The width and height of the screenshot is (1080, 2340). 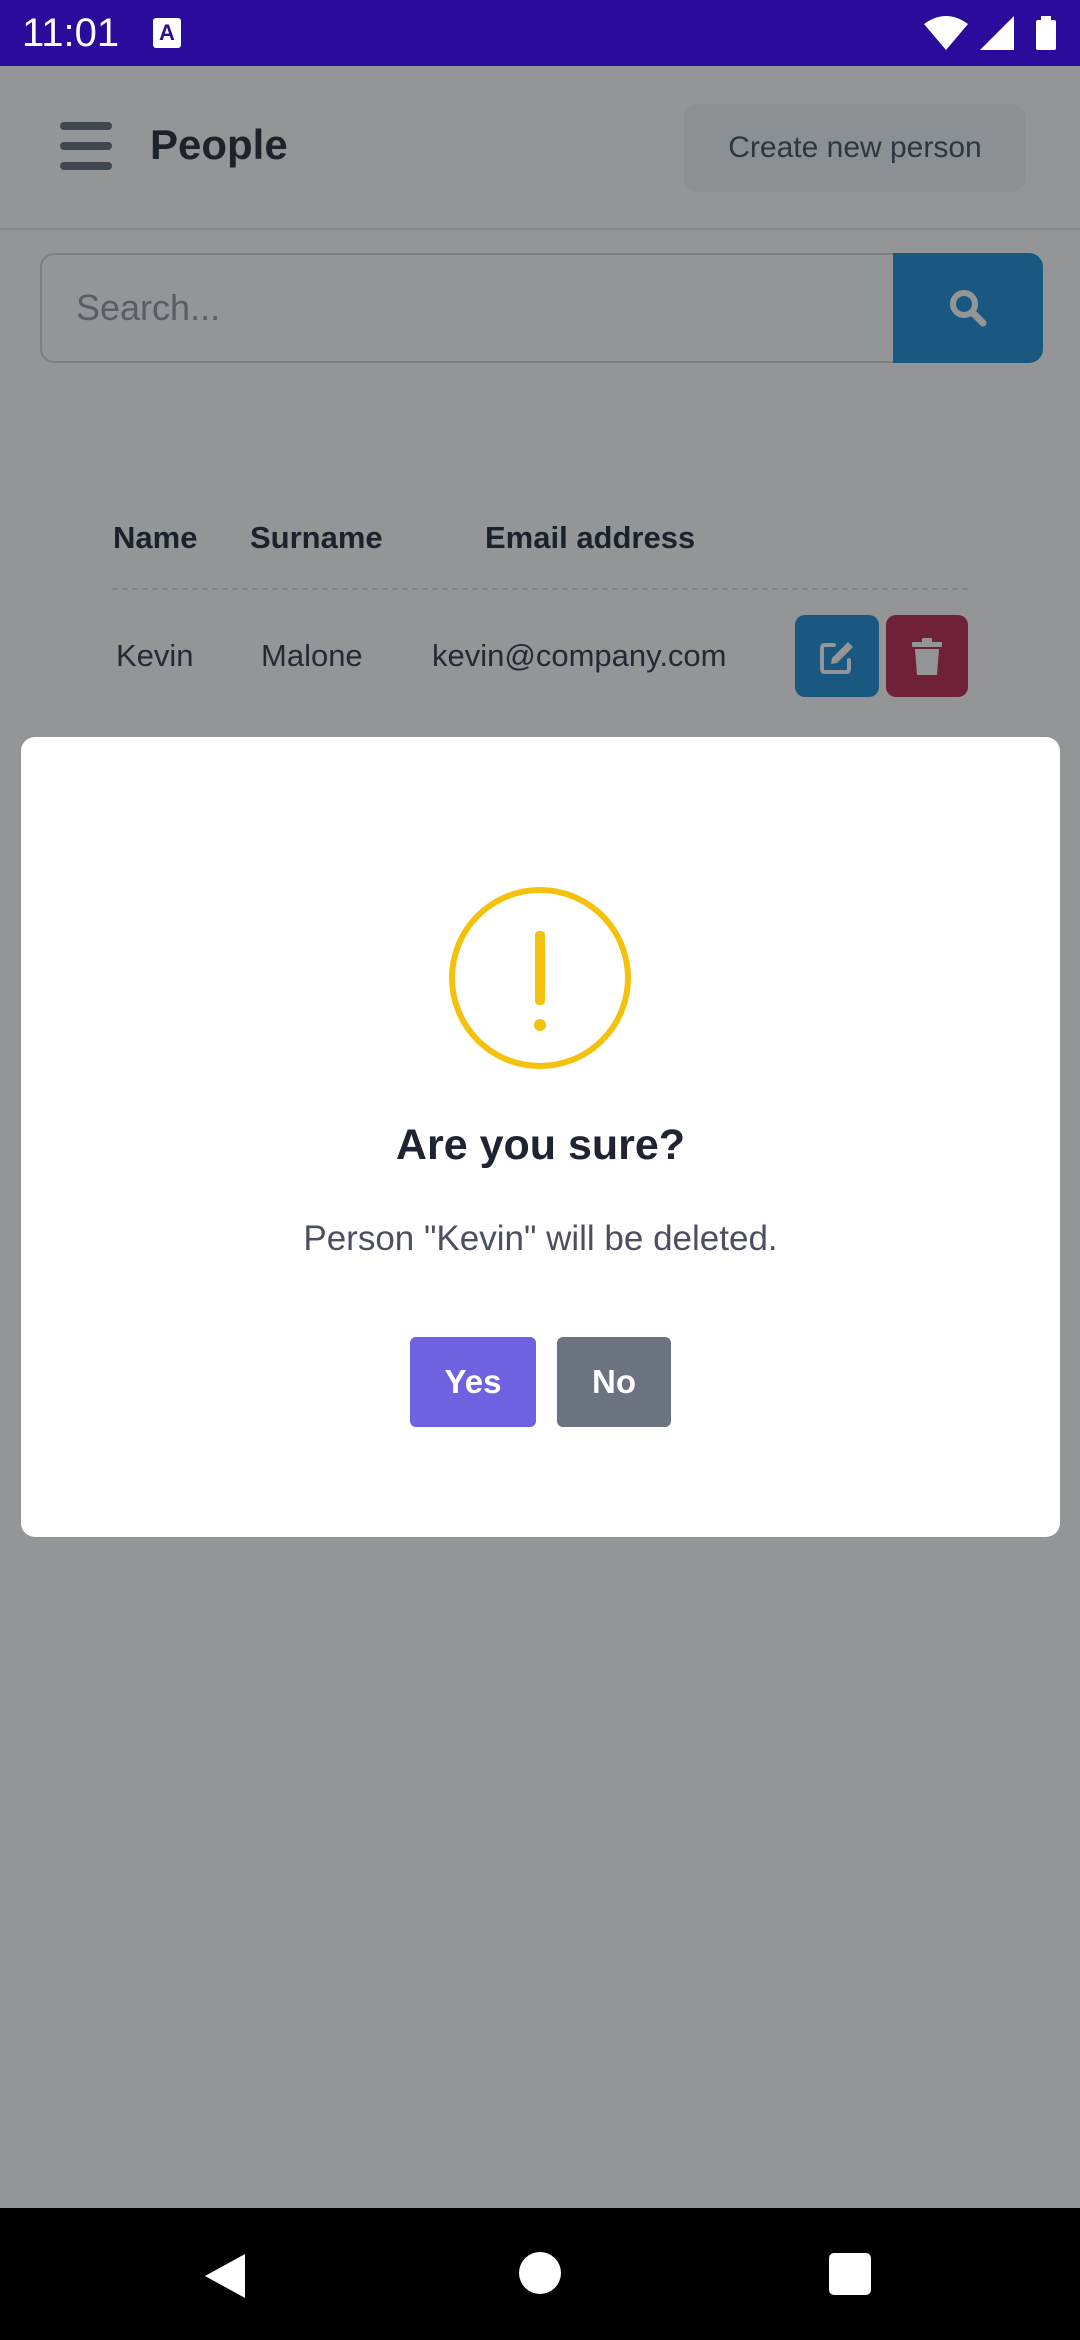 What do you see at coordinates (1046, 33) in the screenshot?
I see `battery-icon` at bounding box center [1046, 33].